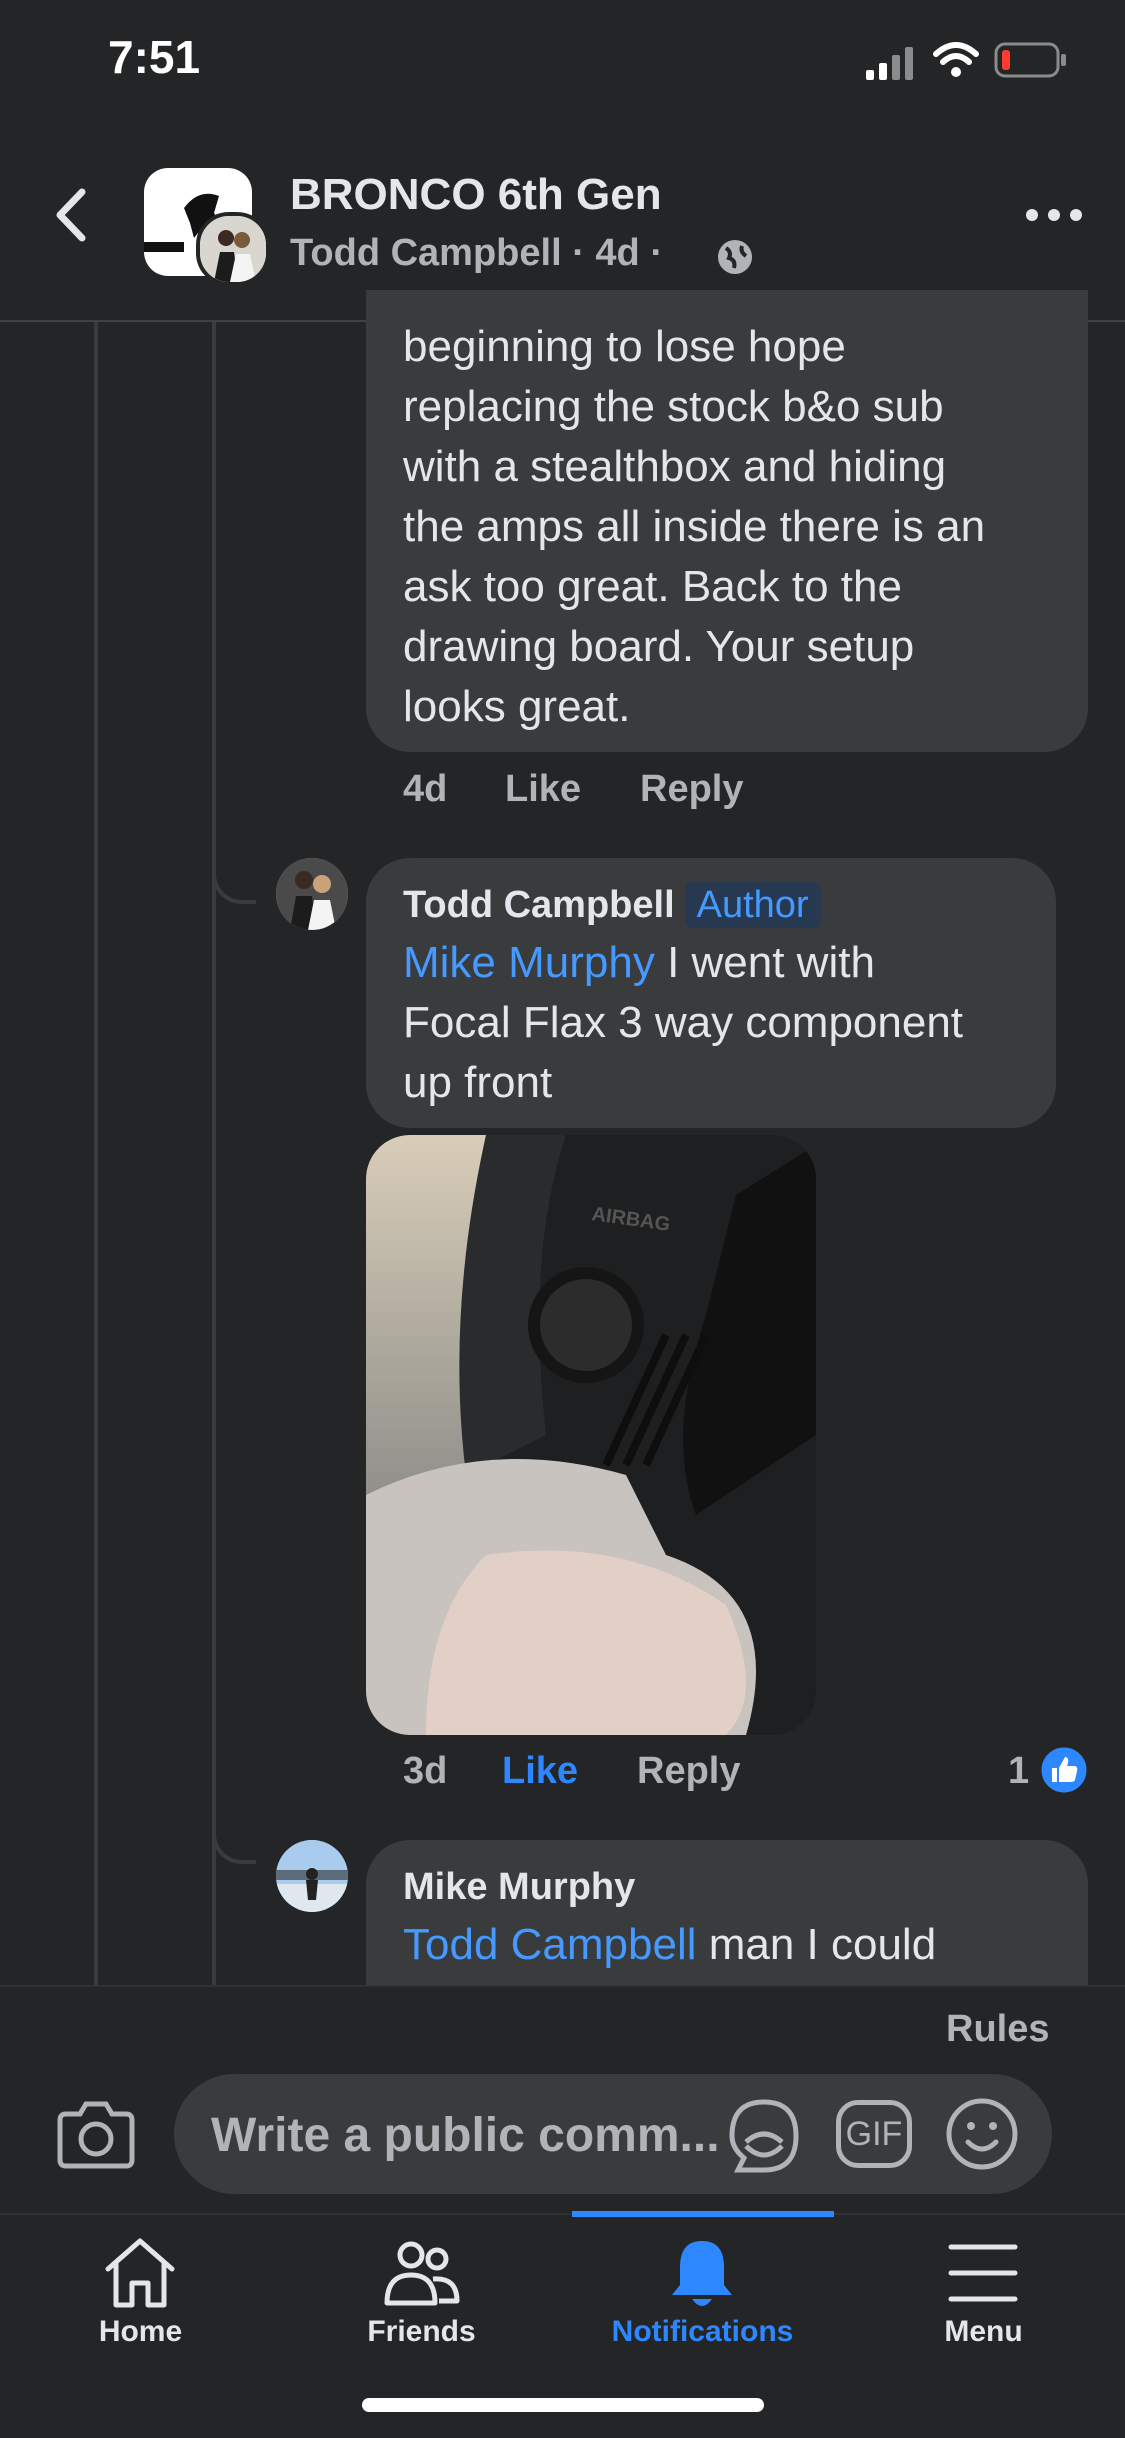 This screenshot has width=1125, height=2438. I want to click on tab-friends: Friends, so click(421, 2315).